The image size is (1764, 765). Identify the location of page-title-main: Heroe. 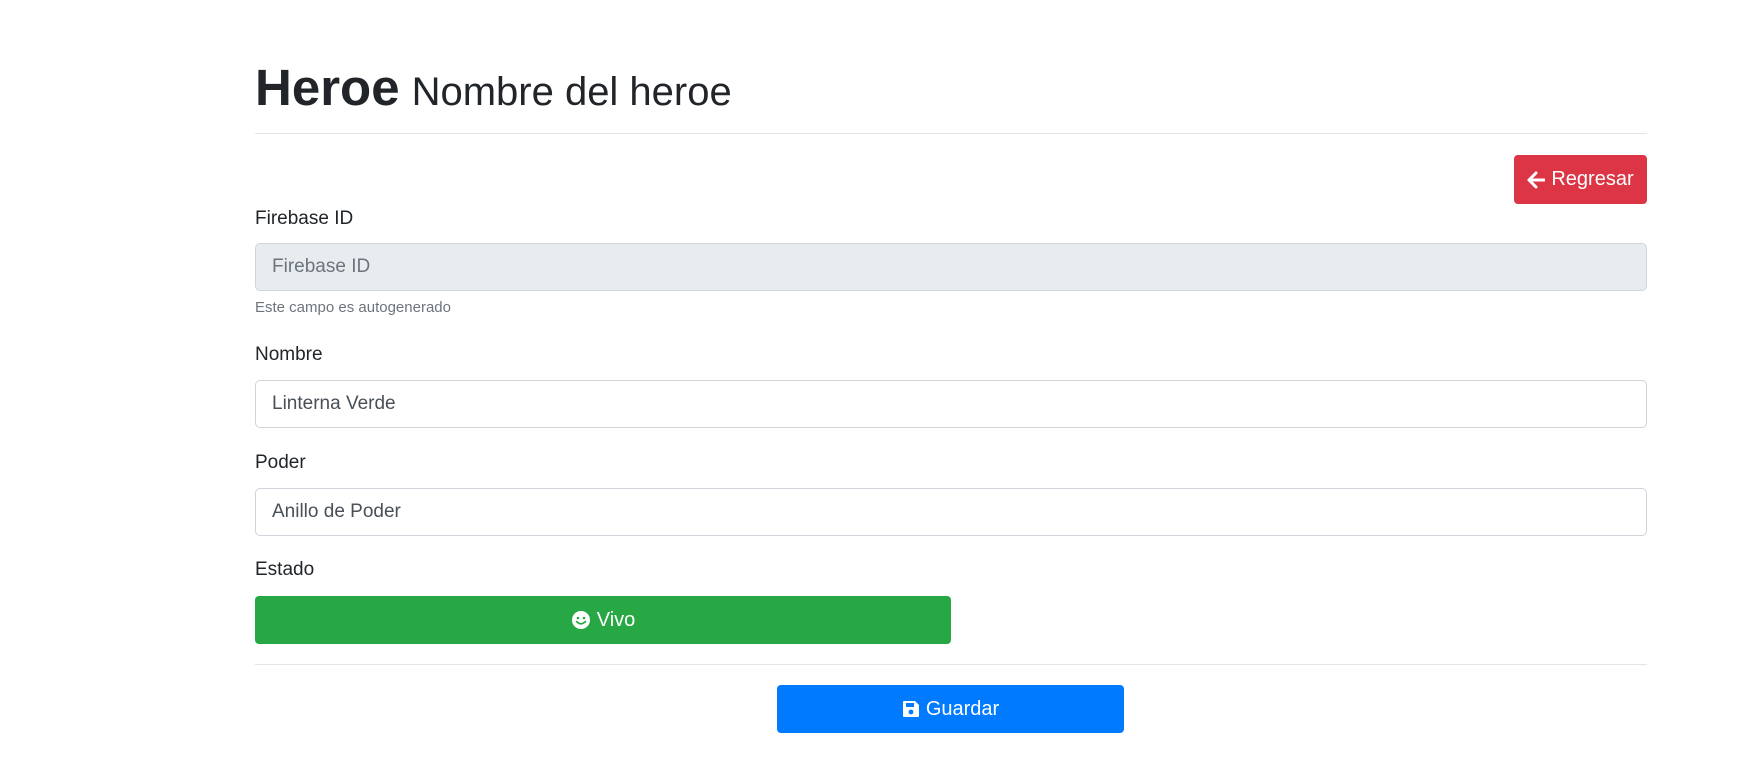
(327, 87).